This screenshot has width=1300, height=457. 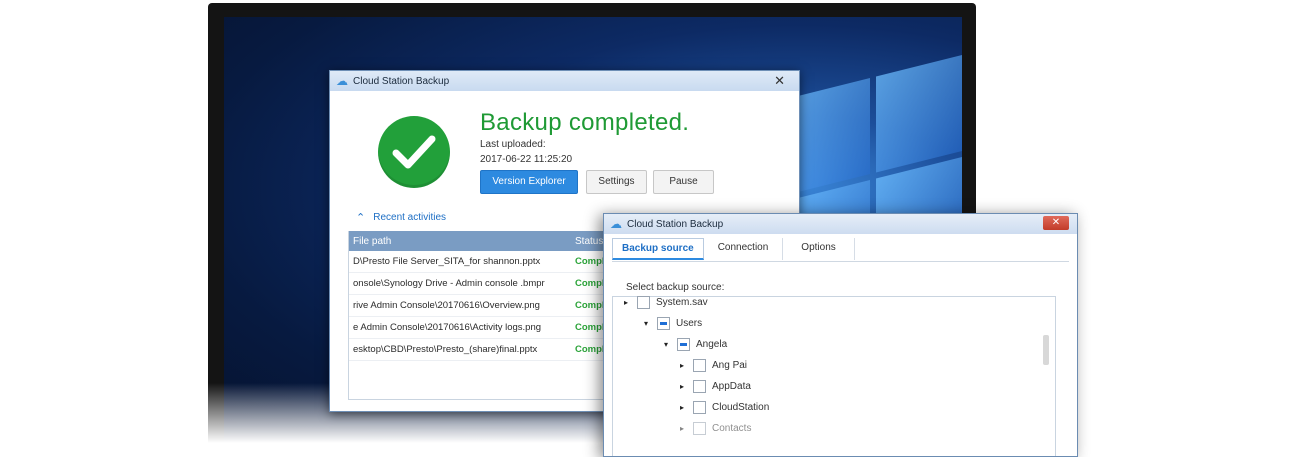 I want to click on scrollbar-thumb, so click(x=1046, y=350).